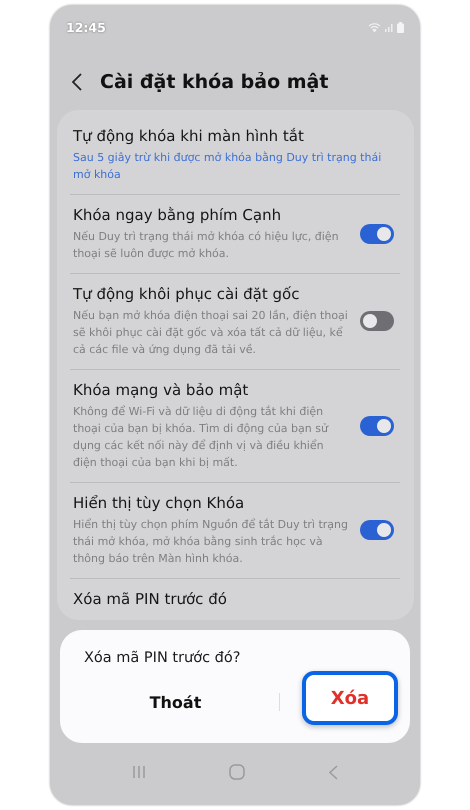  I want to click on setting-description: Nếu Duy trì trạng thái mở khóa có hiệu lực, điện thoại sẽ luôn được mở khóa., so click(206, 245).